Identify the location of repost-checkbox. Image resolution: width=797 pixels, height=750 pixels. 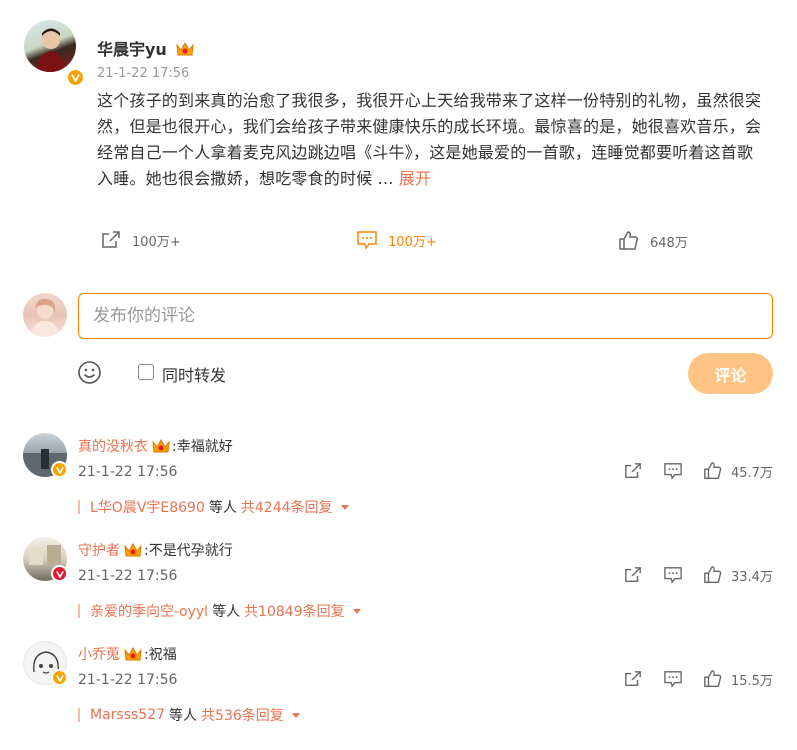
(146, 372).